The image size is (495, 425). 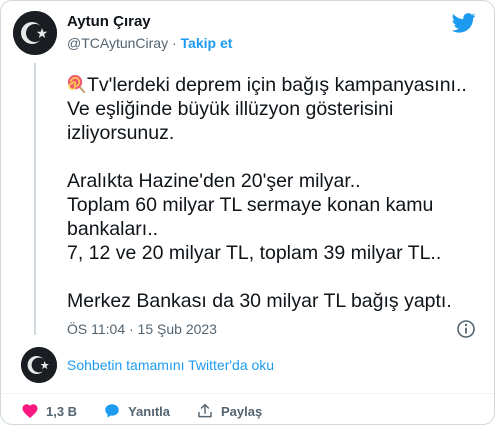 I want to click on share-button: Paylaş, so click(x=229, y=411).